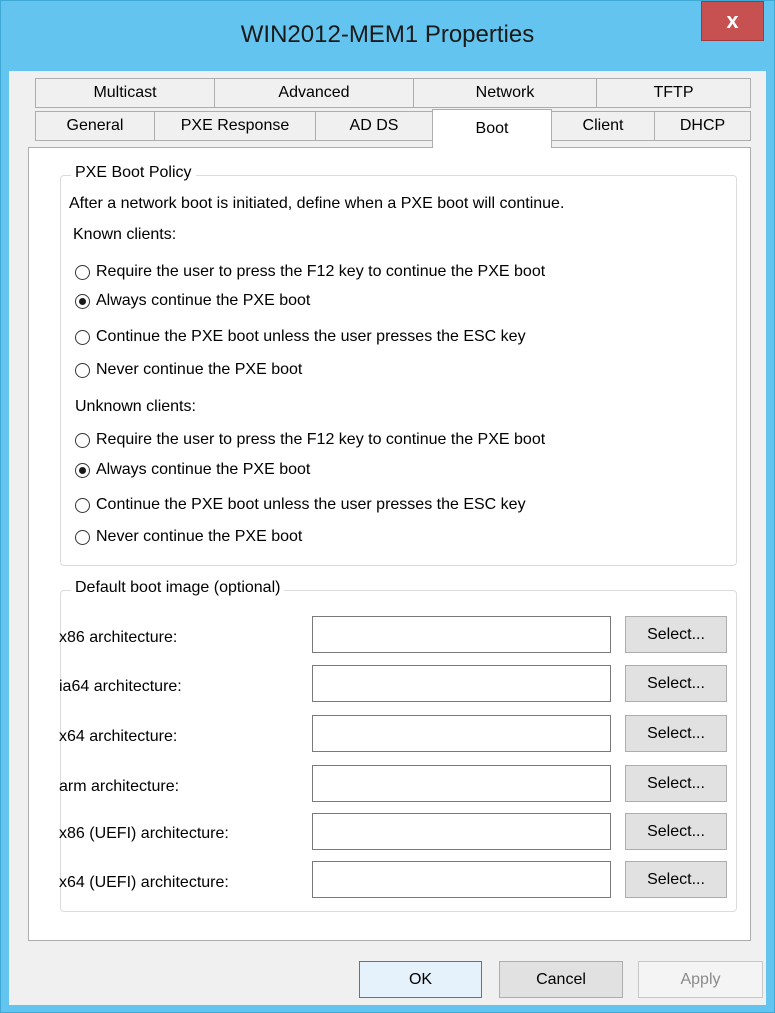  What do you see at coordinates (178, 588) in the screenshot?
I see `group-title: Default boot image (optional)` at bounding box center [178, 588].